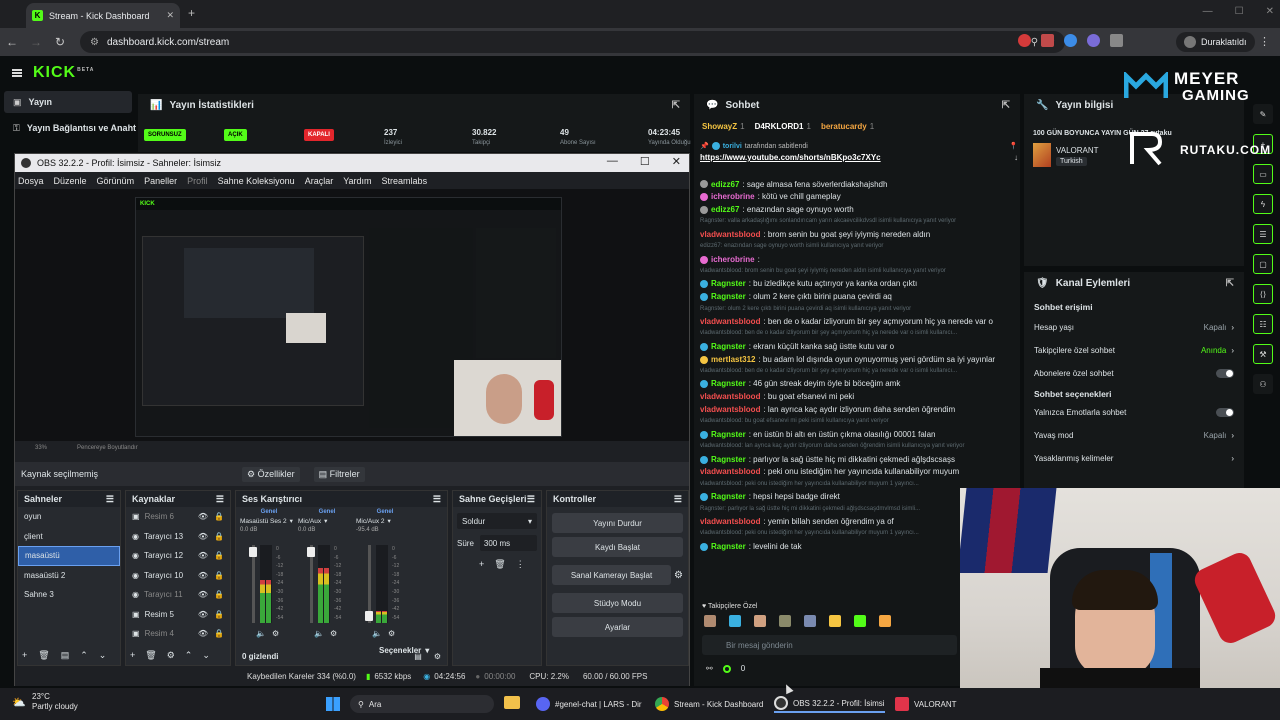  Describe the element at coordinates (437, 499) in the screenshot. I see `mixer-dock-menu-icon: ☰` at that location.